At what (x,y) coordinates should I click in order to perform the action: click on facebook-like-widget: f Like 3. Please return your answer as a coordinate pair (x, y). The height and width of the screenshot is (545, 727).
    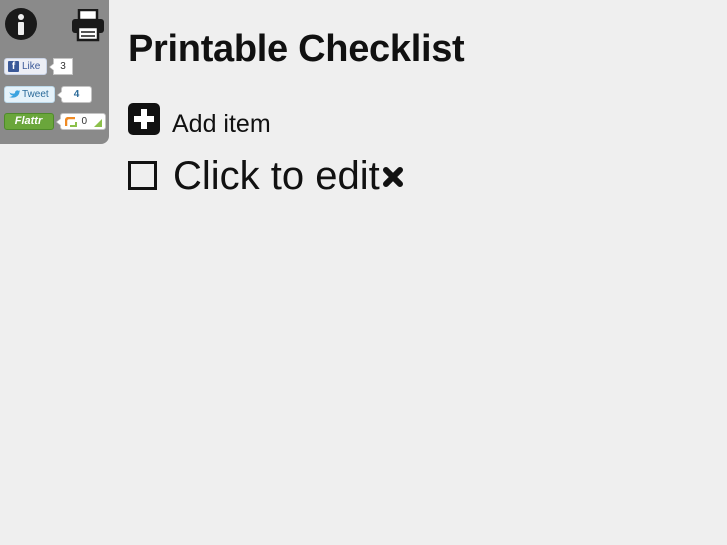
    Looking at the image, I should click on (38, 66).